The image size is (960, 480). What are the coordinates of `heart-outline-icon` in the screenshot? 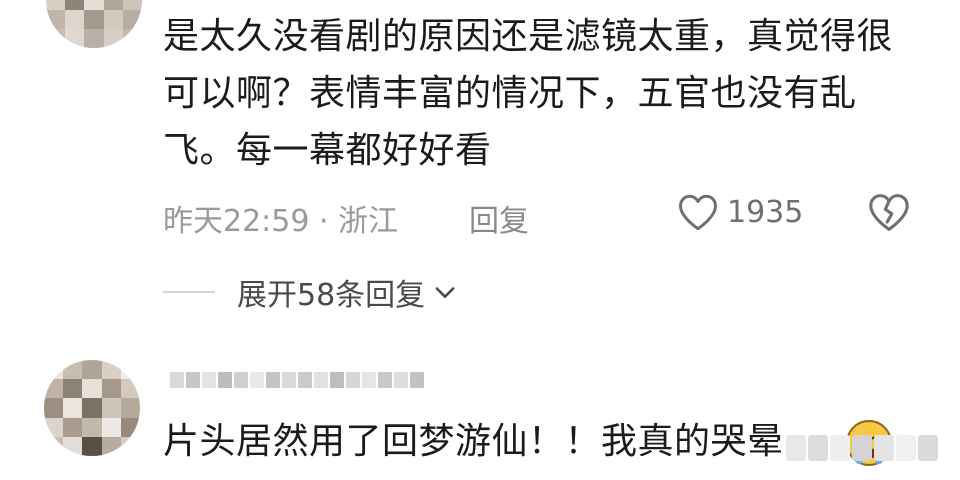 It's located at (698, 212).